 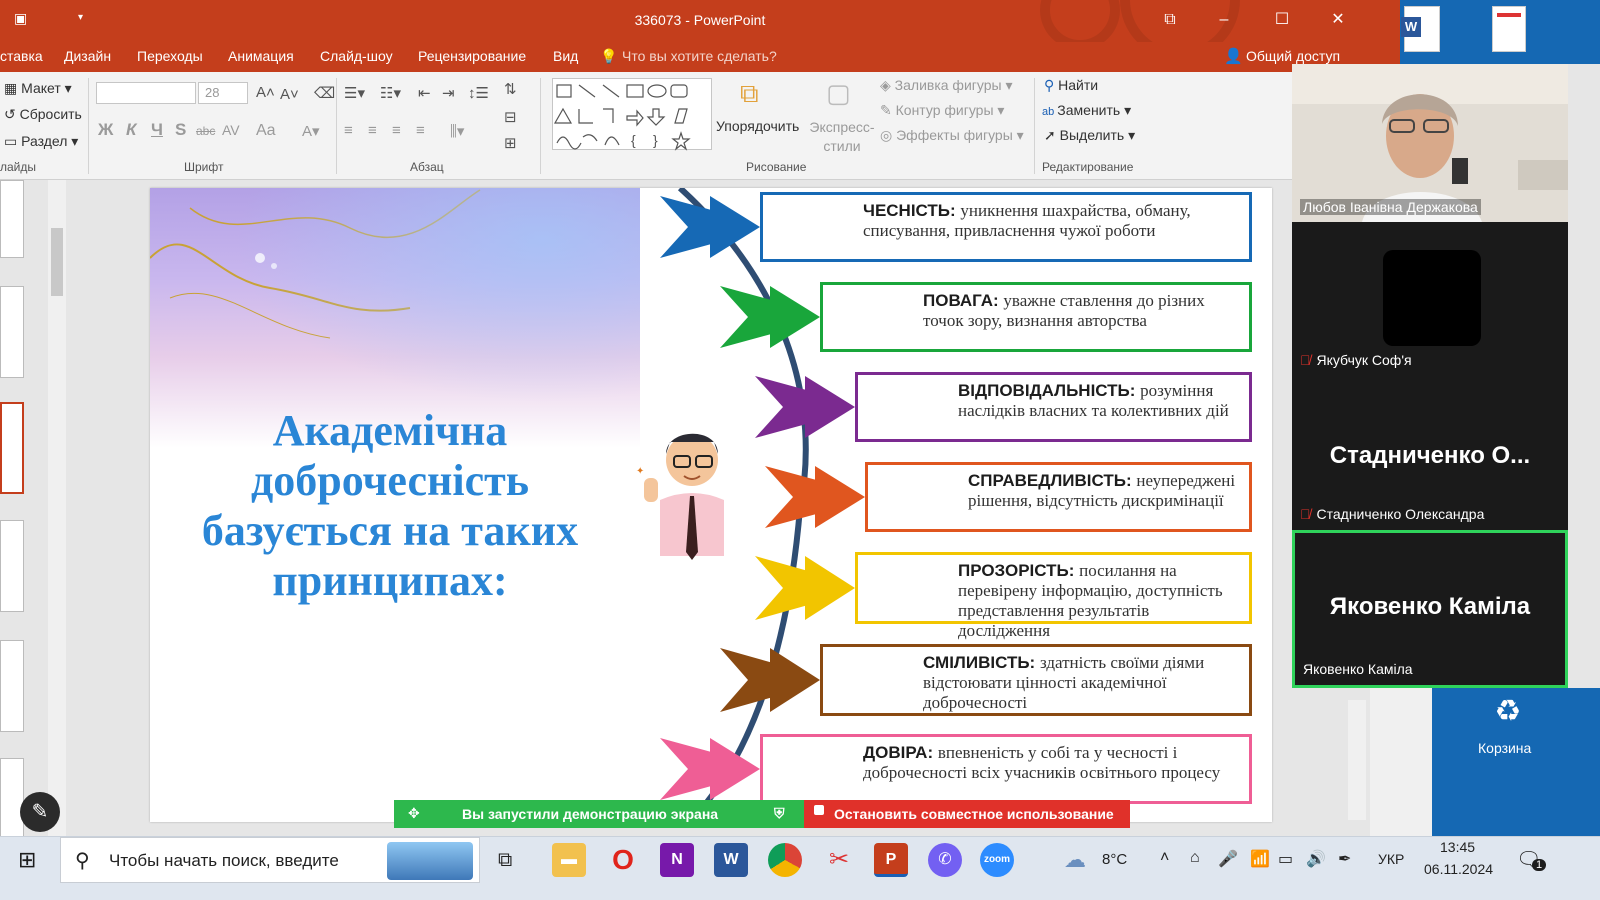 What do you see at coordinates (40, 812) in the screenshot?
I see `annotate-pen-icon: ✎` at bounding box center [40, 812].